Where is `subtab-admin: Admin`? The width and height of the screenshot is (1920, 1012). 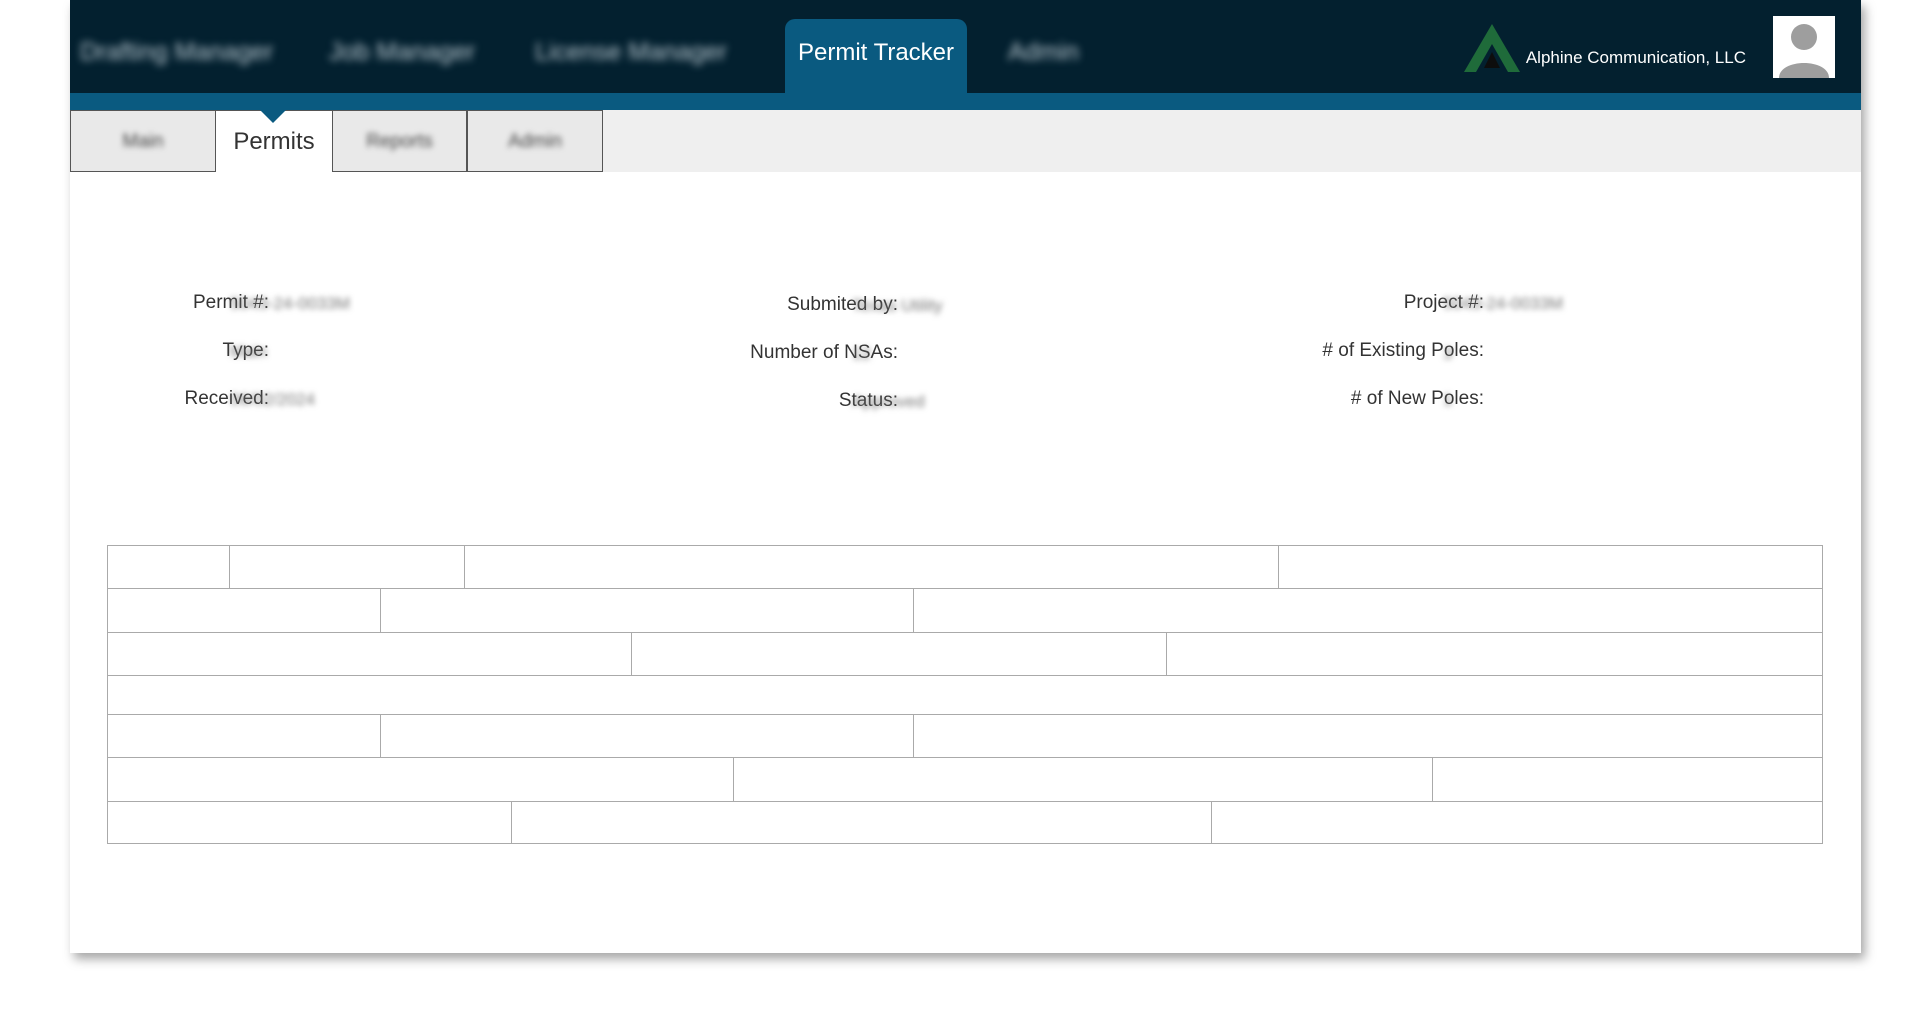
subtab-admin: Admin is located at coordinates (535, 141).